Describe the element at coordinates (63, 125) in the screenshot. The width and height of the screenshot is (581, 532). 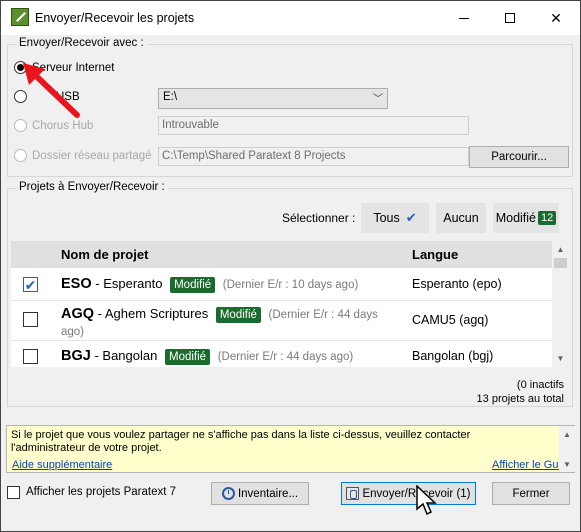
I see `chorus-hub-label: Chorus Hub` at that location.